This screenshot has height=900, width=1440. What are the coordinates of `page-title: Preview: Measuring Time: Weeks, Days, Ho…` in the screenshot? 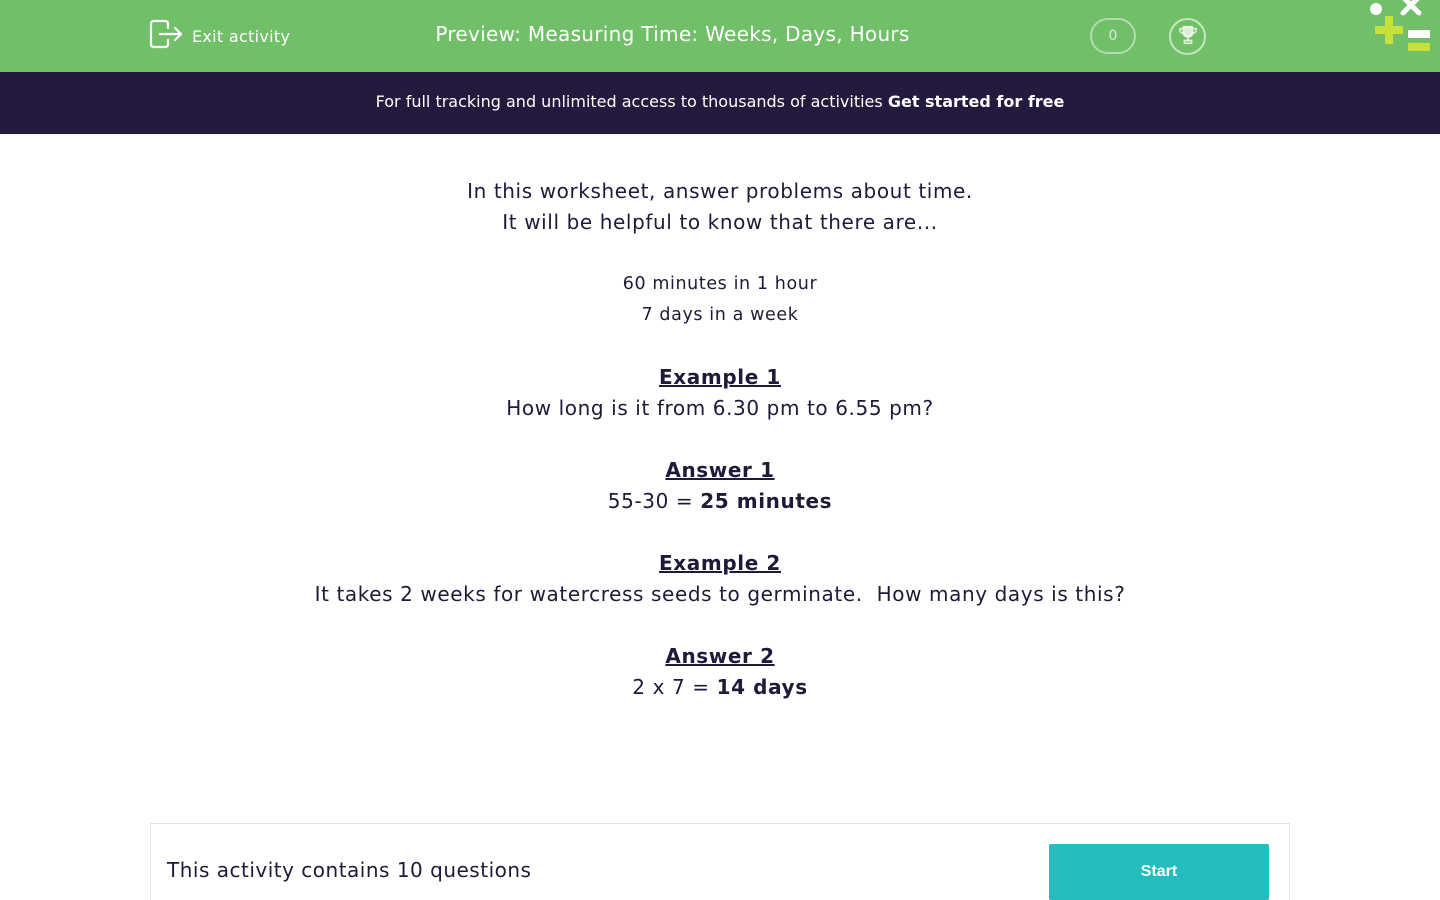 It's located at (672, 34).